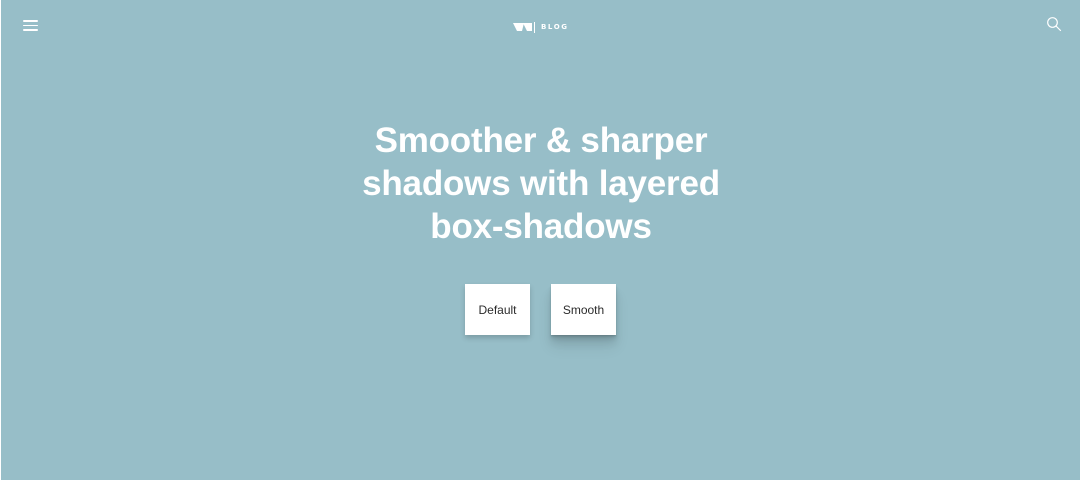  What do you see at coordinates (541, 226) in the screenshot?
I see `title-line-3: box-shadows` at bounding box center [541, 226].